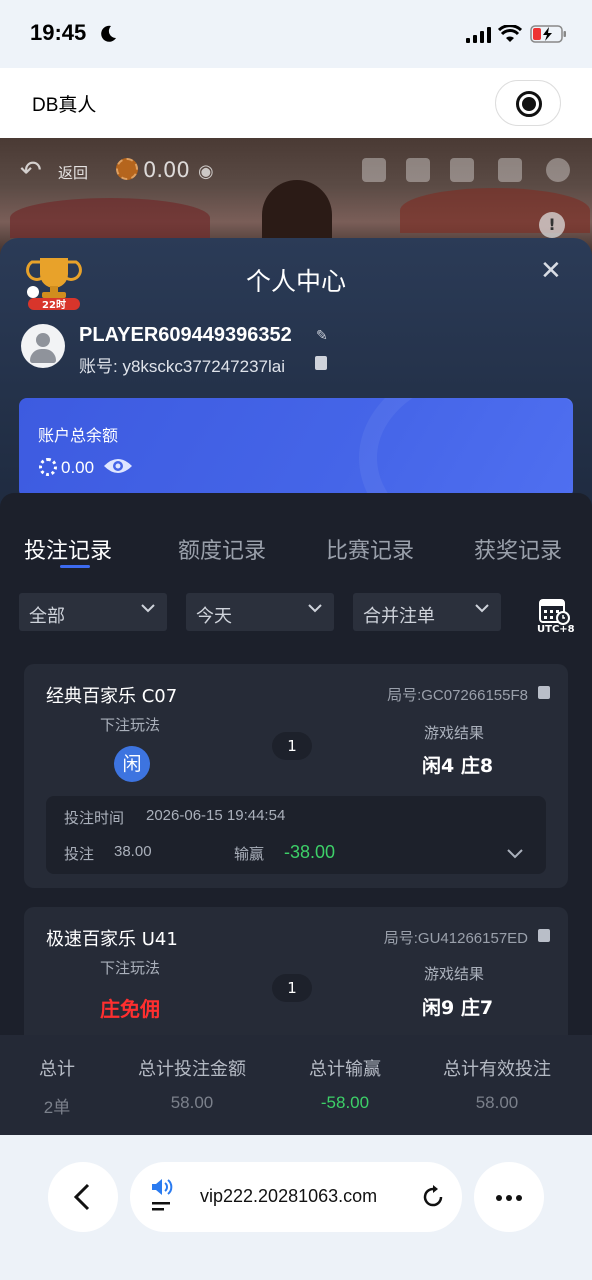 The width and height of the screenshot is (592, 1280). I want to click on signal-icon, so click(478, 35).